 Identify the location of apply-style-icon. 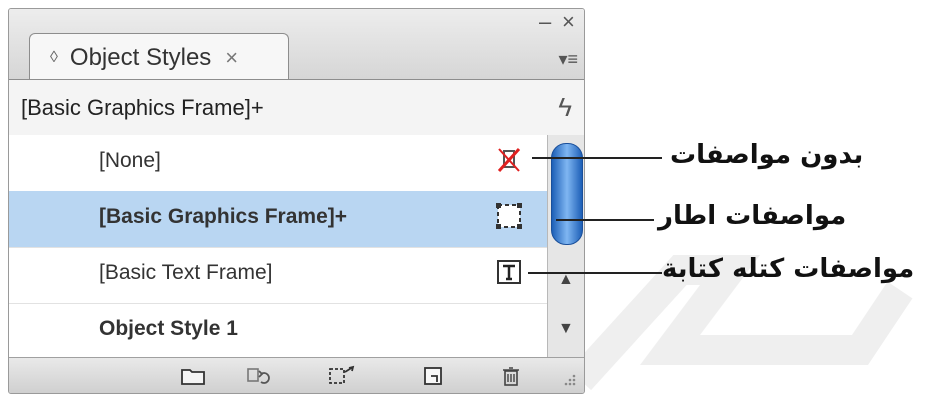
(341, 376).